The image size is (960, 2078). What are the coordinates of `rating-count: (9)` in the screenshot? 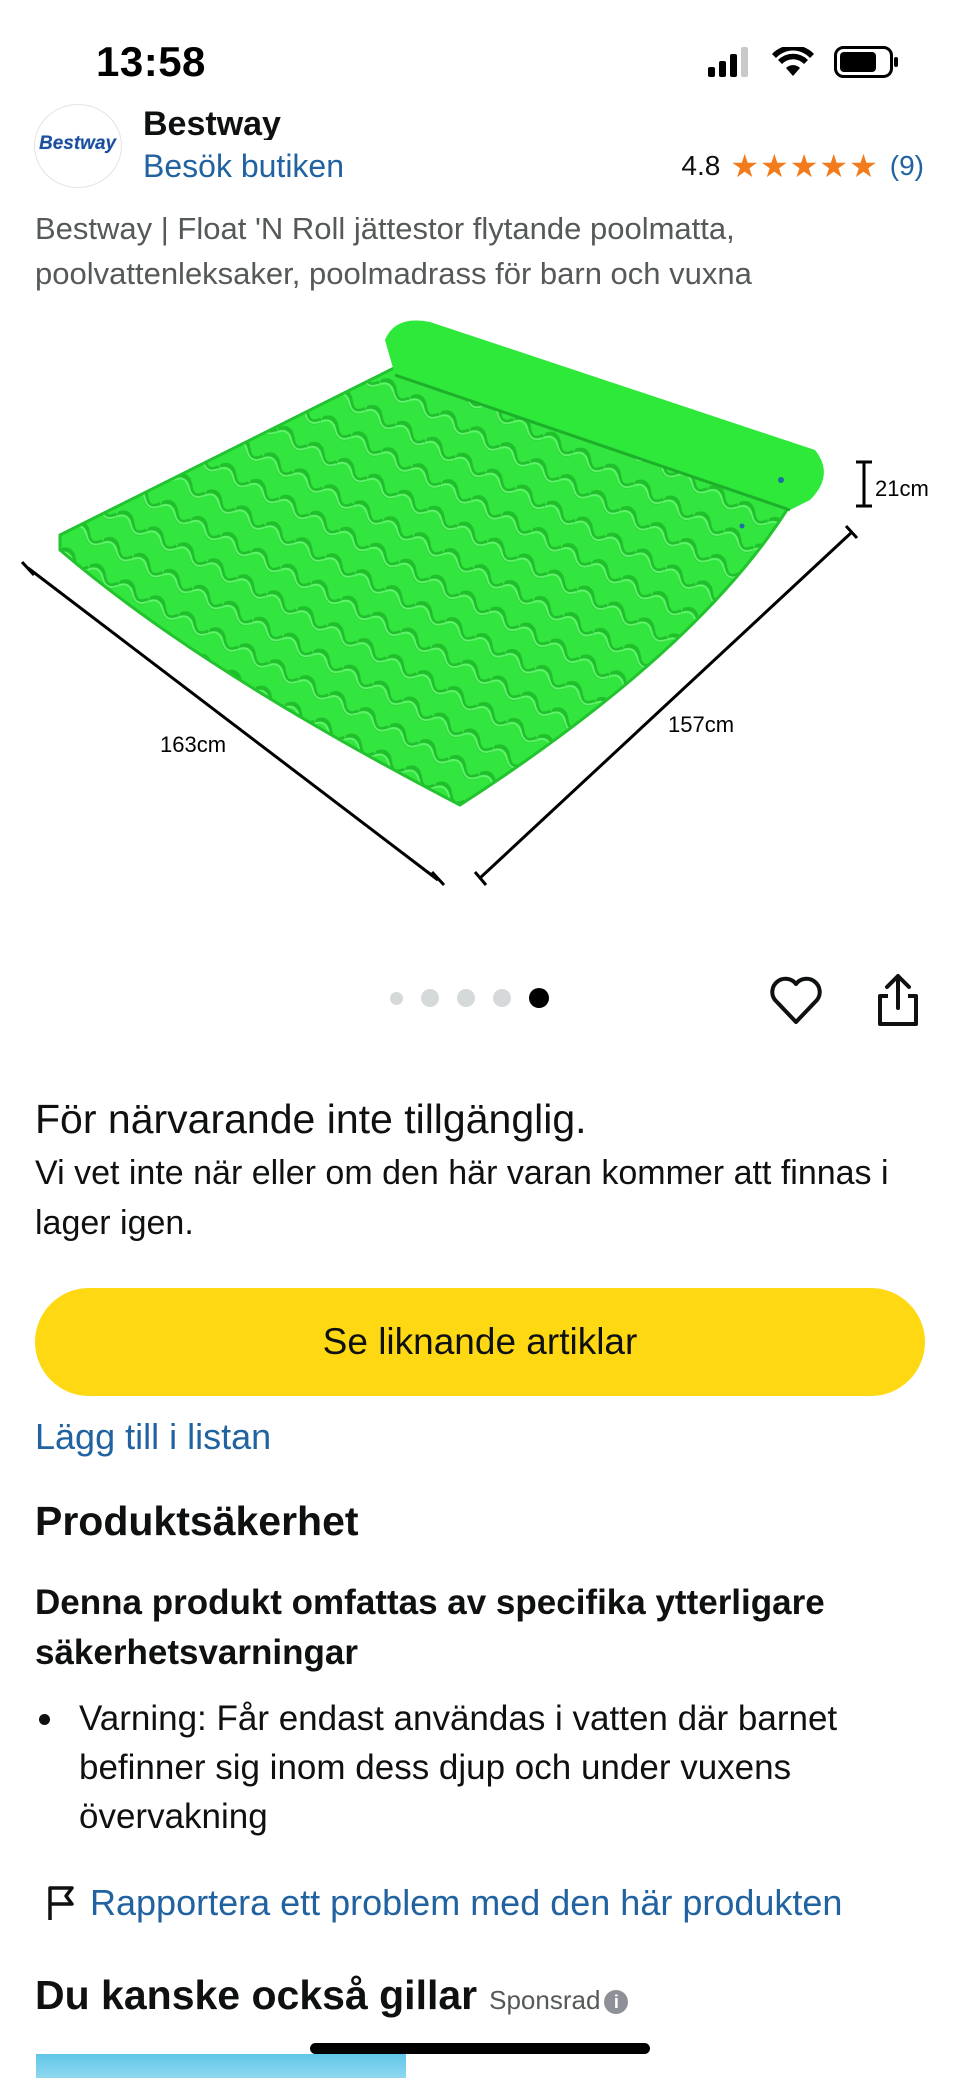 It's located at (907, 166).